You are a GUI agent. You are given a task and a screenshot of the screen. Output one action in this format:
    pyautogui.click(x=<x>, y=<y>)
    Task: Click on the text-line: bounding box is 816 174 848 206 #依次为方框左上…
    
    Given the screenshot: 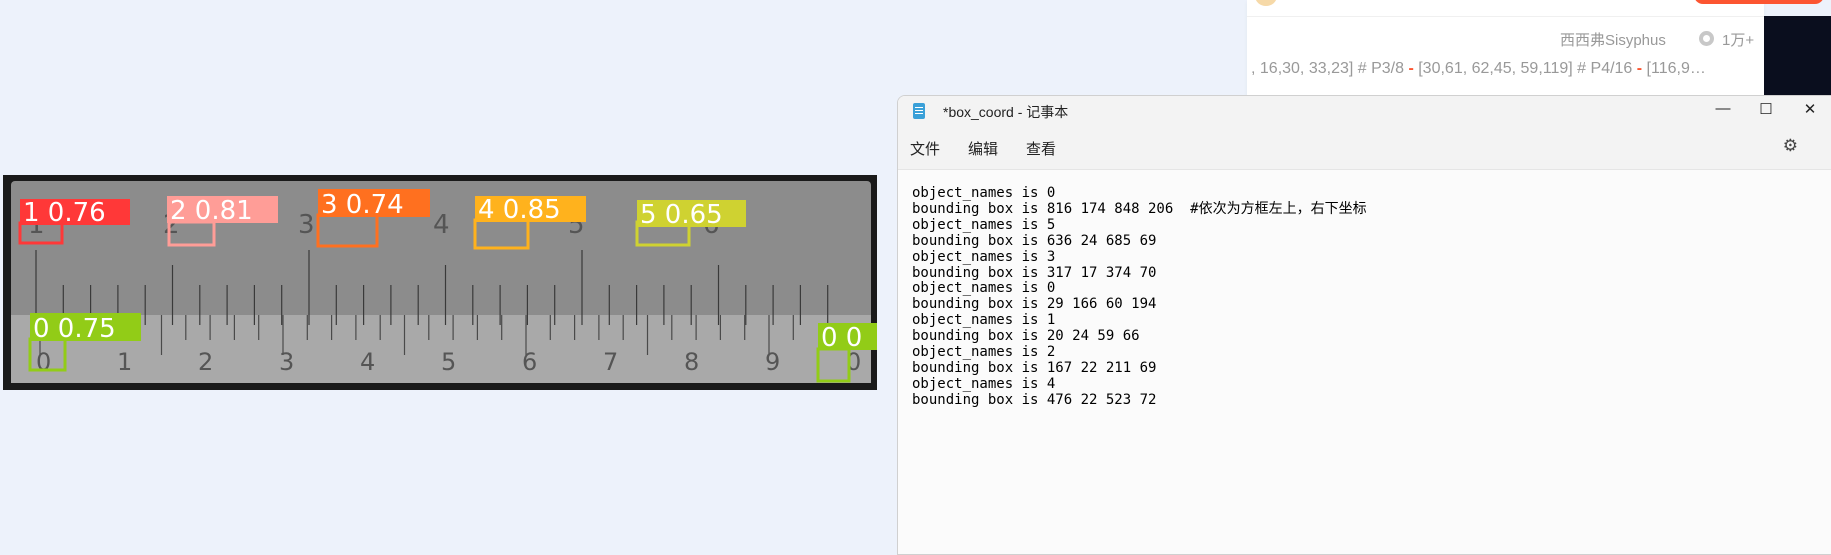 What is the action you would take?
    pyautogui.click(x=1139, y=208)
    